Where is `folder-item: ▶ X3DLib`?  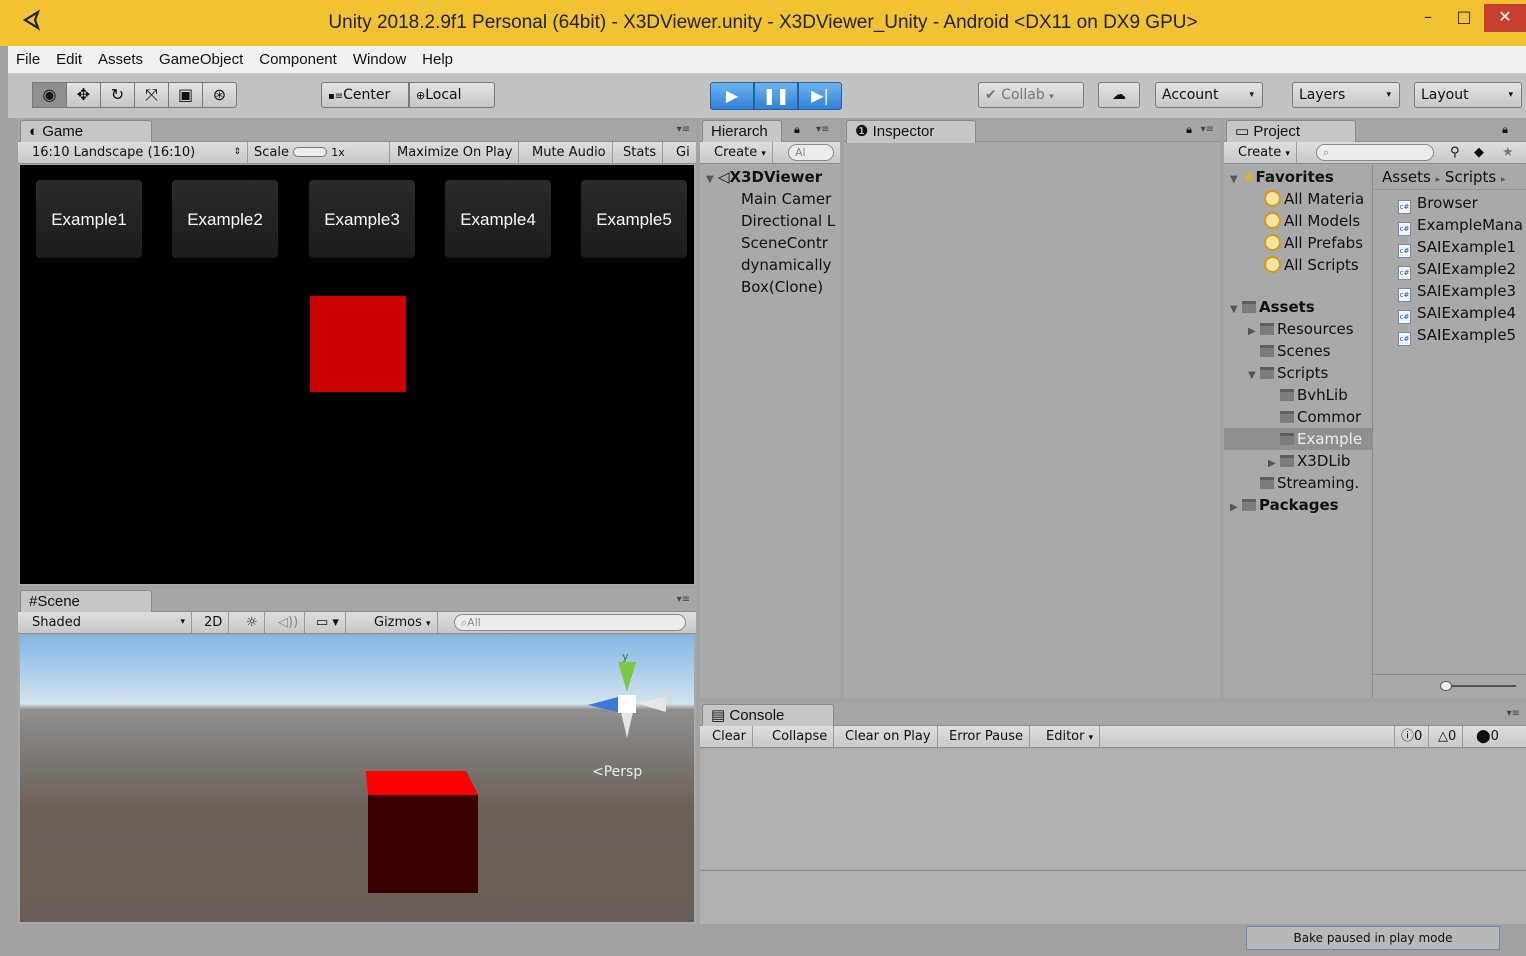 folder-item: ▶ X3DLib is located at coordinates (1298, 461).